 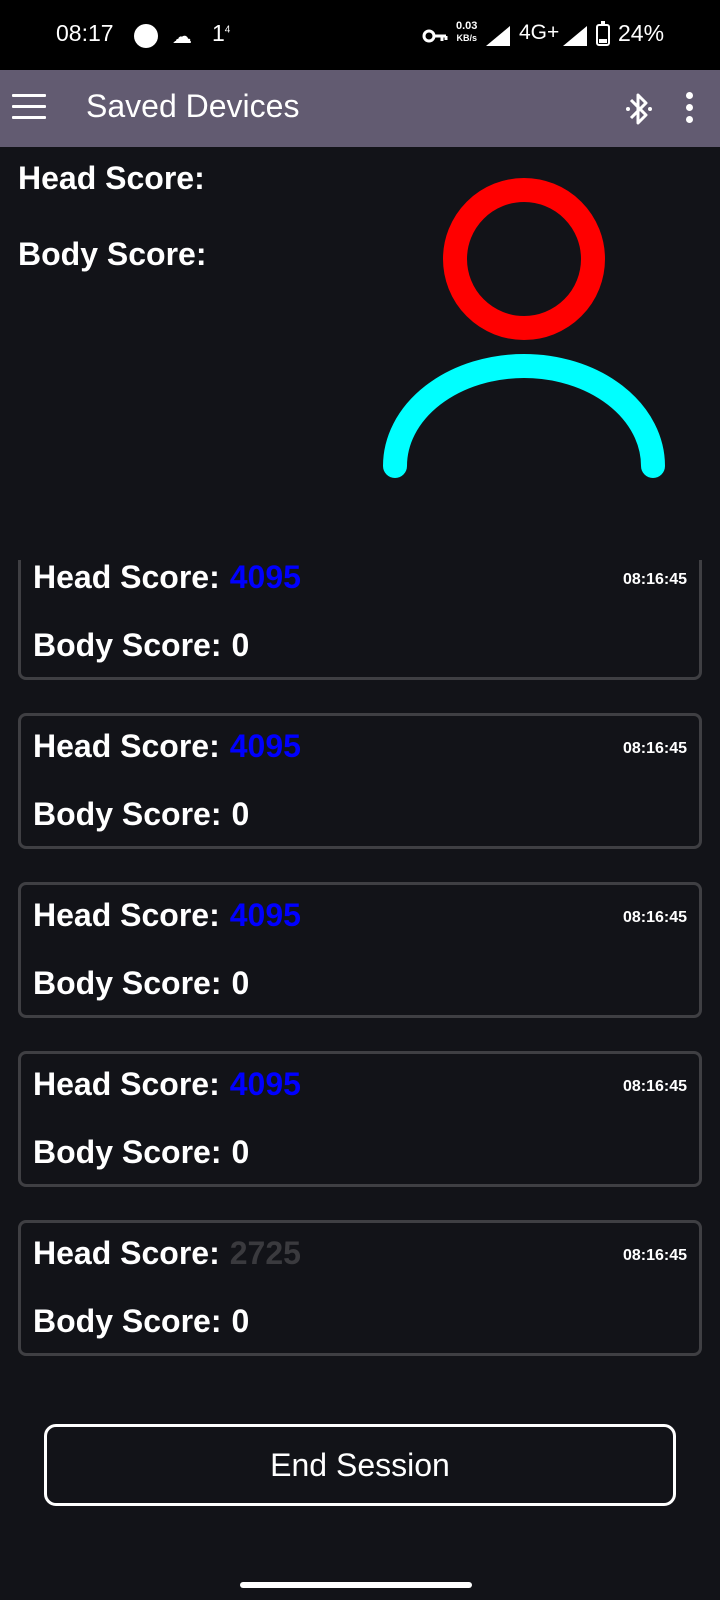 I want to click on current-body-score-label: Body Score:, so click(x=112, y=254).